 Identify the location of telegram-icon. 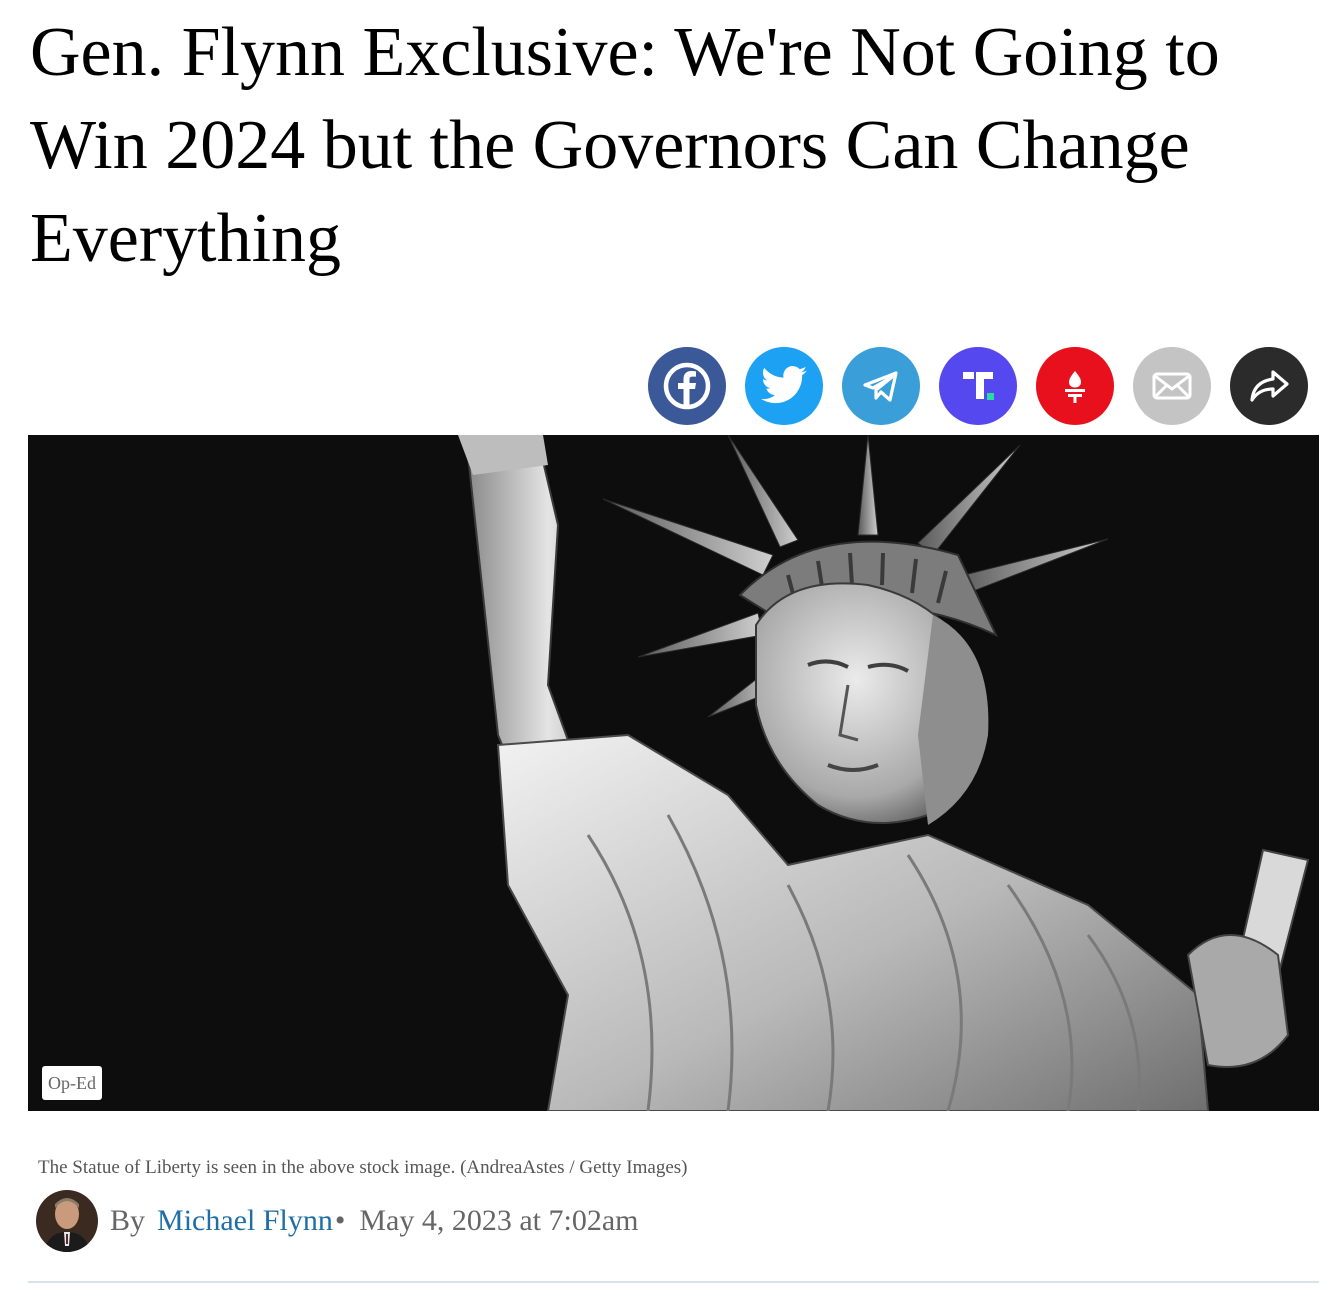
(881, 386).